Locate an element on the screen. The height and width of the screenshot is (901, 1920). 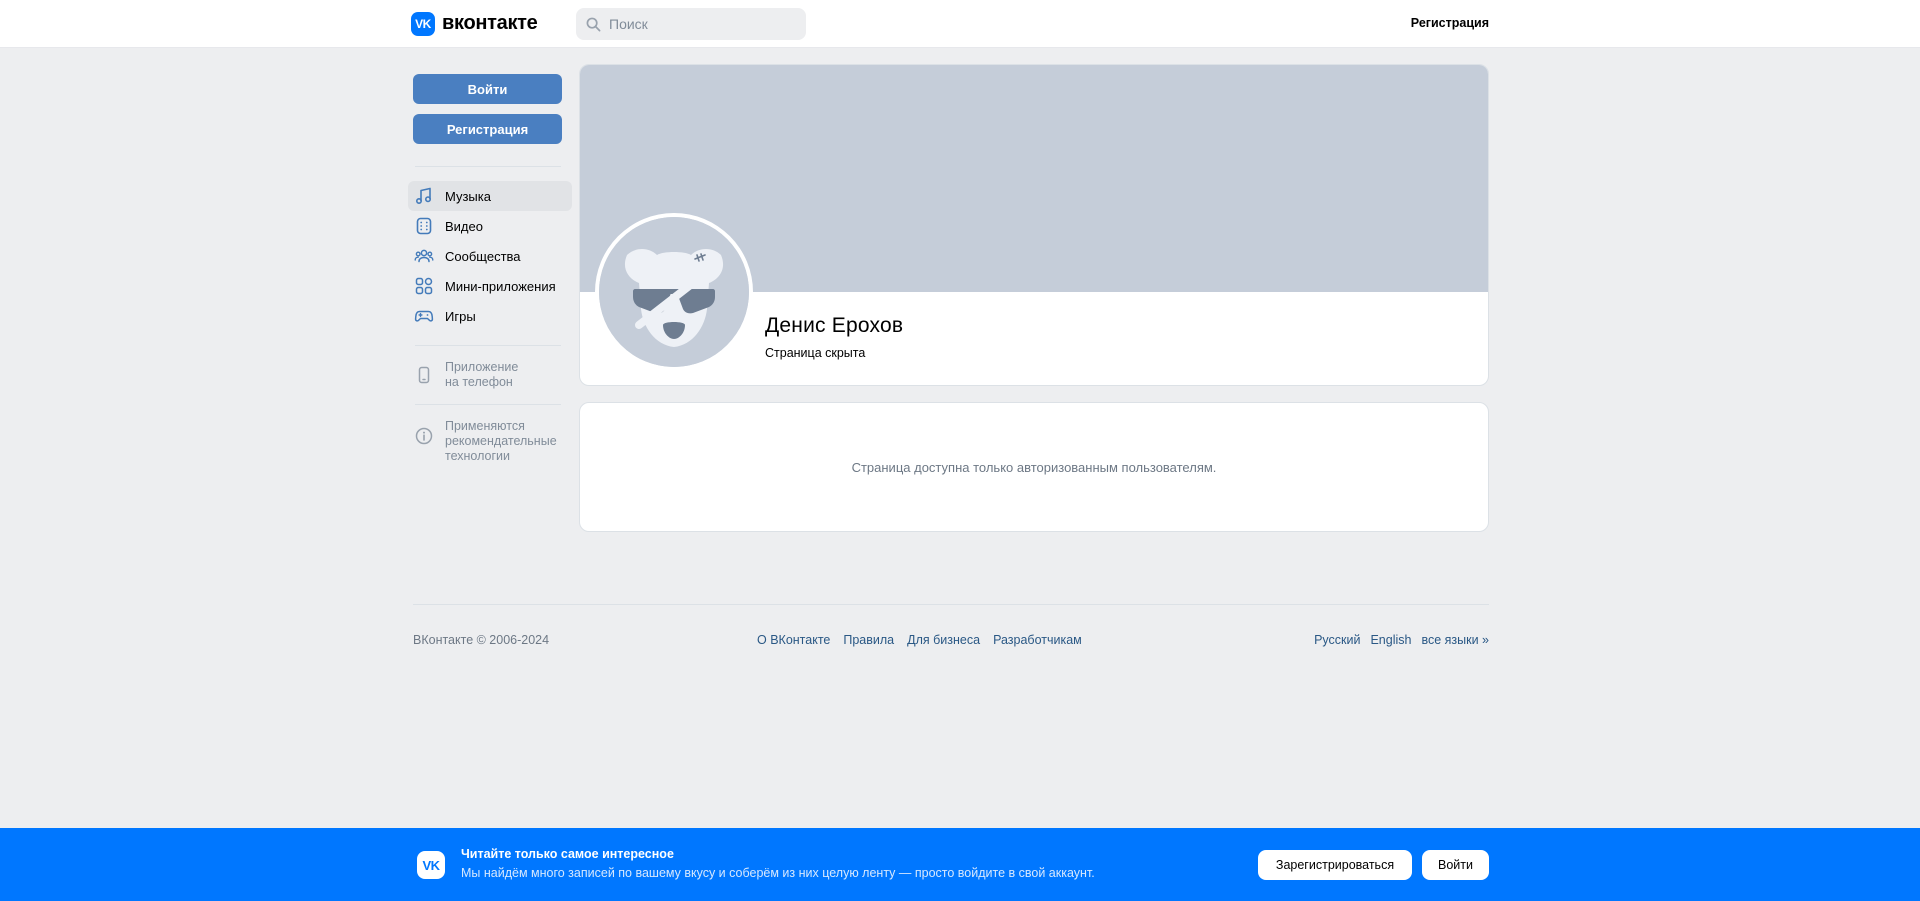
footer-languages: Русский English все языки » is located at coordinates (1401, 640).